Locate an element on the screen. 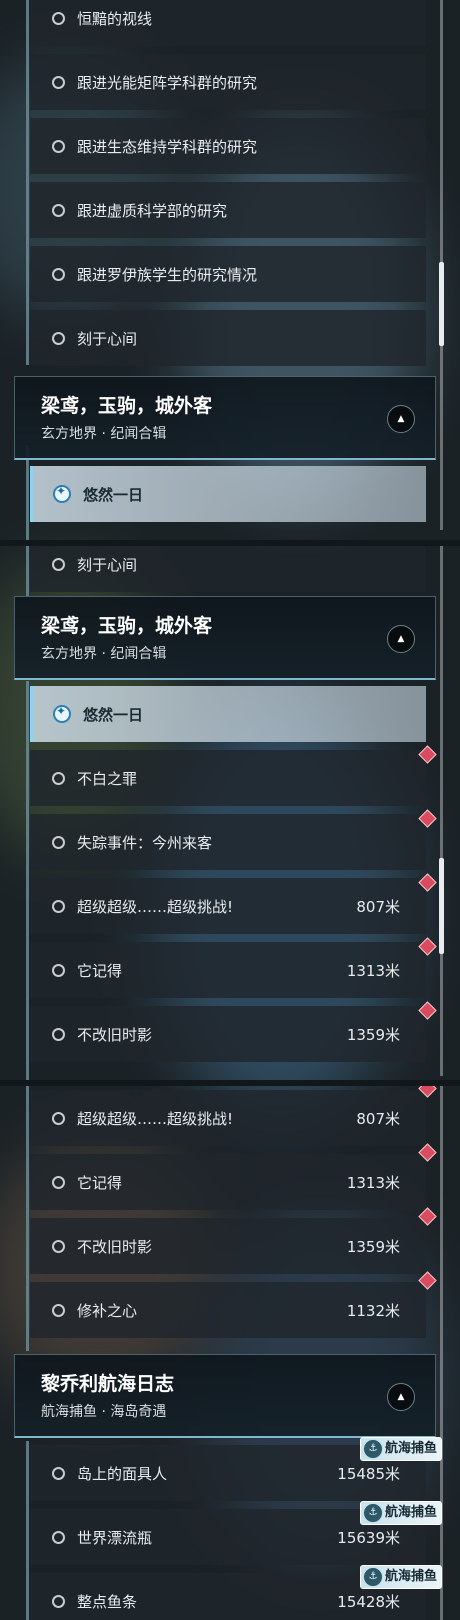  quest-item: 跟进罗伊族学生的研究情况 is located at coordinates (228, 274).